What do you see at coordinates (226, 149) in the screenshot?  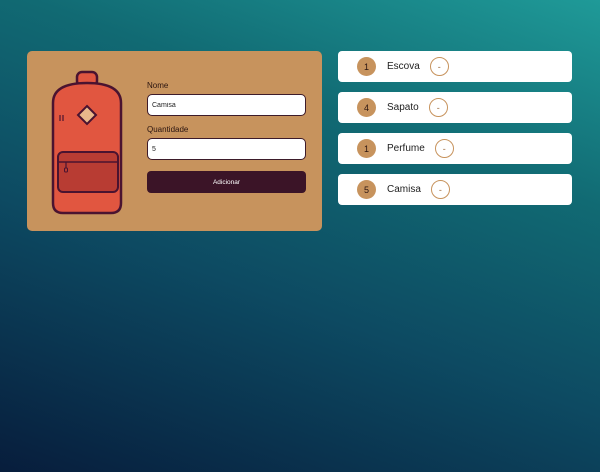 I see `quantity-input` at bounding box center [226, 149].